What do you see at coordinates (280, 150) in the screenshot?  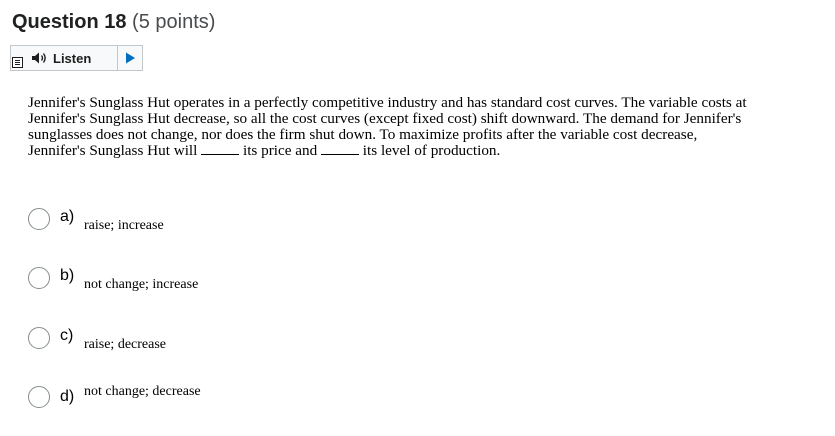 I see `question-text-part2: its price and` at bounding box center [280, 150].